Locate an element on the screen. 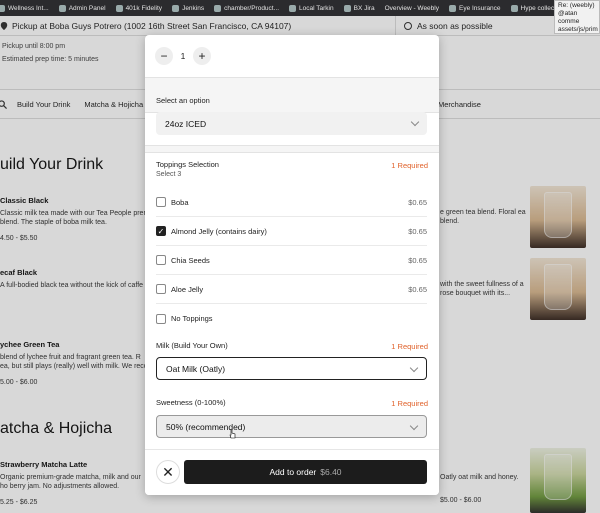 The width and height of the screenshot is (600, 513). milk-select: Oat Milk (Oatly) is located at coordinates (291, 368).